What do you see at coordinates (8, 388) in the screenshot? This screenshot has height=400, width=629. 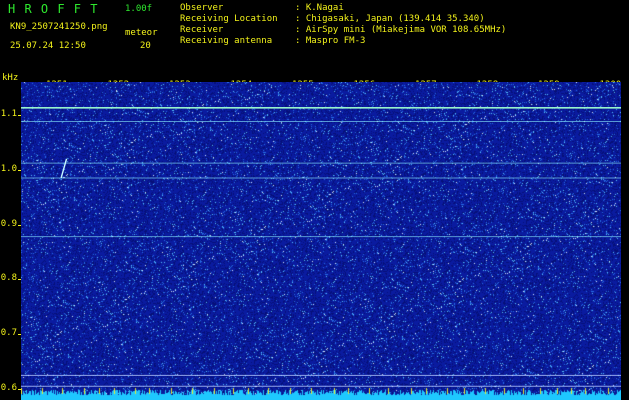 I see `y-tick-label: 0.6` at bounding box center [8, 388].